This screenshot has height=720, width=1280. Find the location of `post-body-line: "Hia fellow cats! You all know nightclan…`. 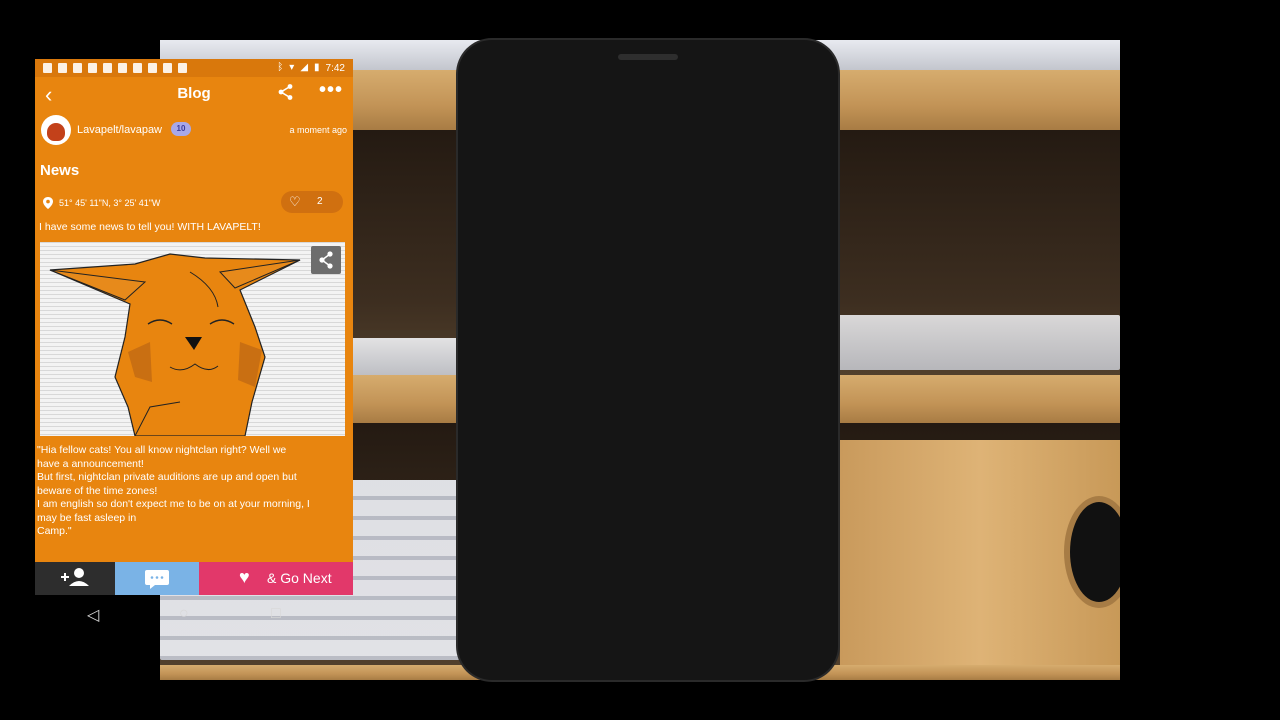

post-body-line: "Hia fellow cats! You all know nightclan… is located at coordinates (162, 450).